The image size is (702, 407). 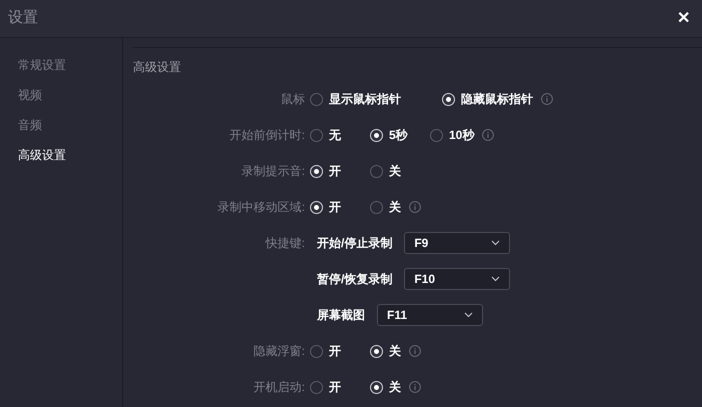 I want to click on shortcut-label: 屏幕截图, so click(x=341, y=315).